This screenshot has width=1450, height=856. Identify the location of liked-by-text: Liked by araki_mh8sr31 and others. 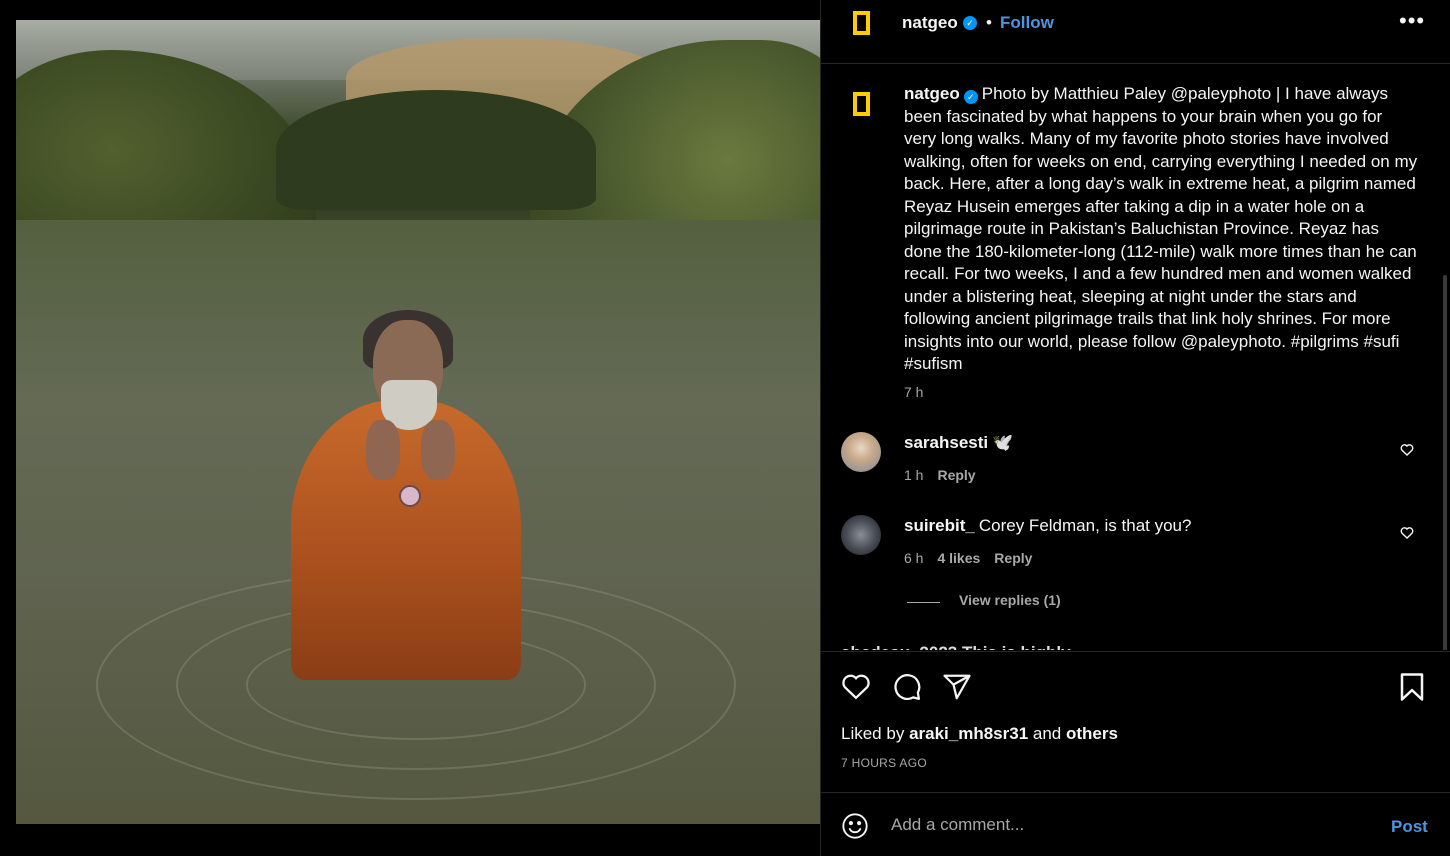
(979, 734).